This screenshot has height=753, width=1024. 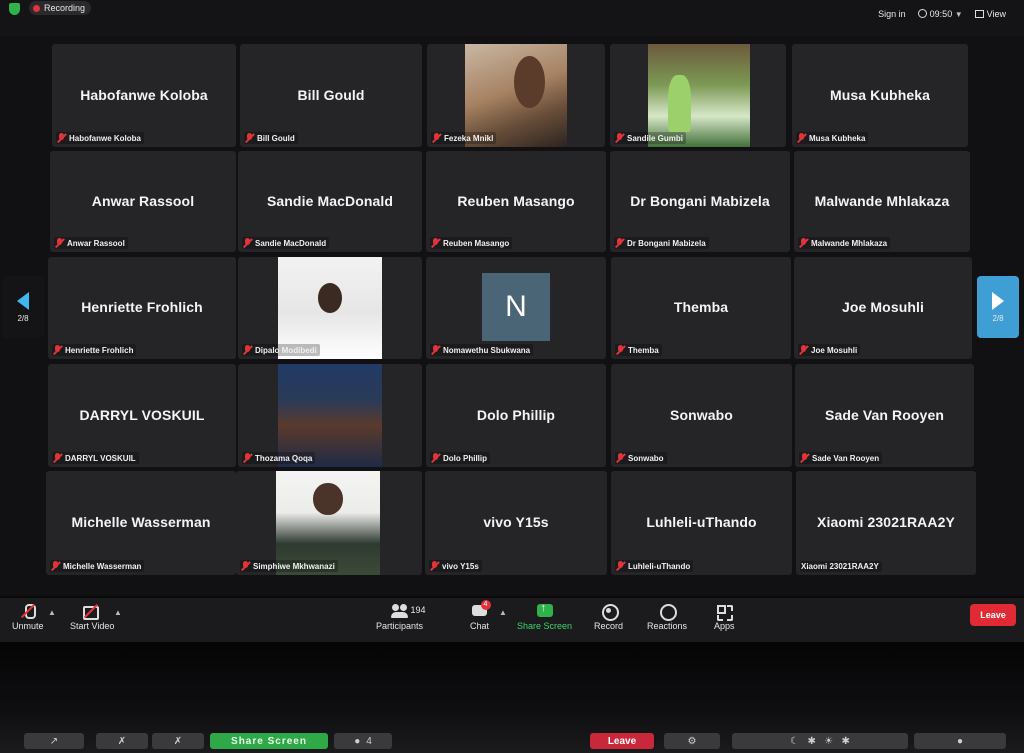 I want to click on participant-tile: Sandile Gumbi, so click(x=698, y=95).